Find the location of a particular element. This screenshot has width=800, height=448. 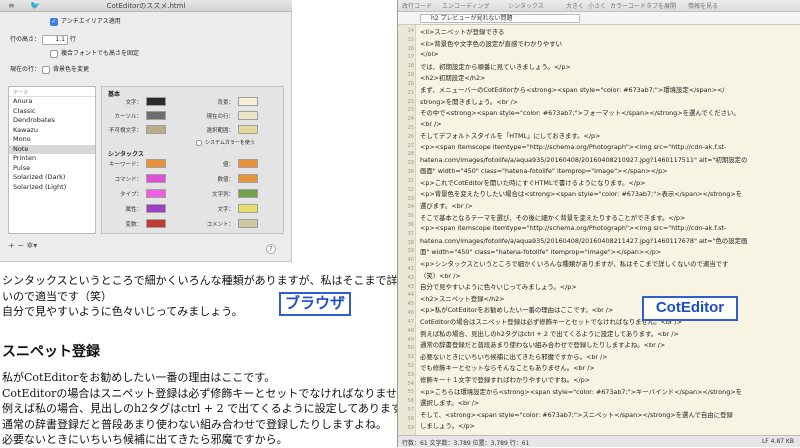

color-label: タイプ： is located at coordinates (130, 195).